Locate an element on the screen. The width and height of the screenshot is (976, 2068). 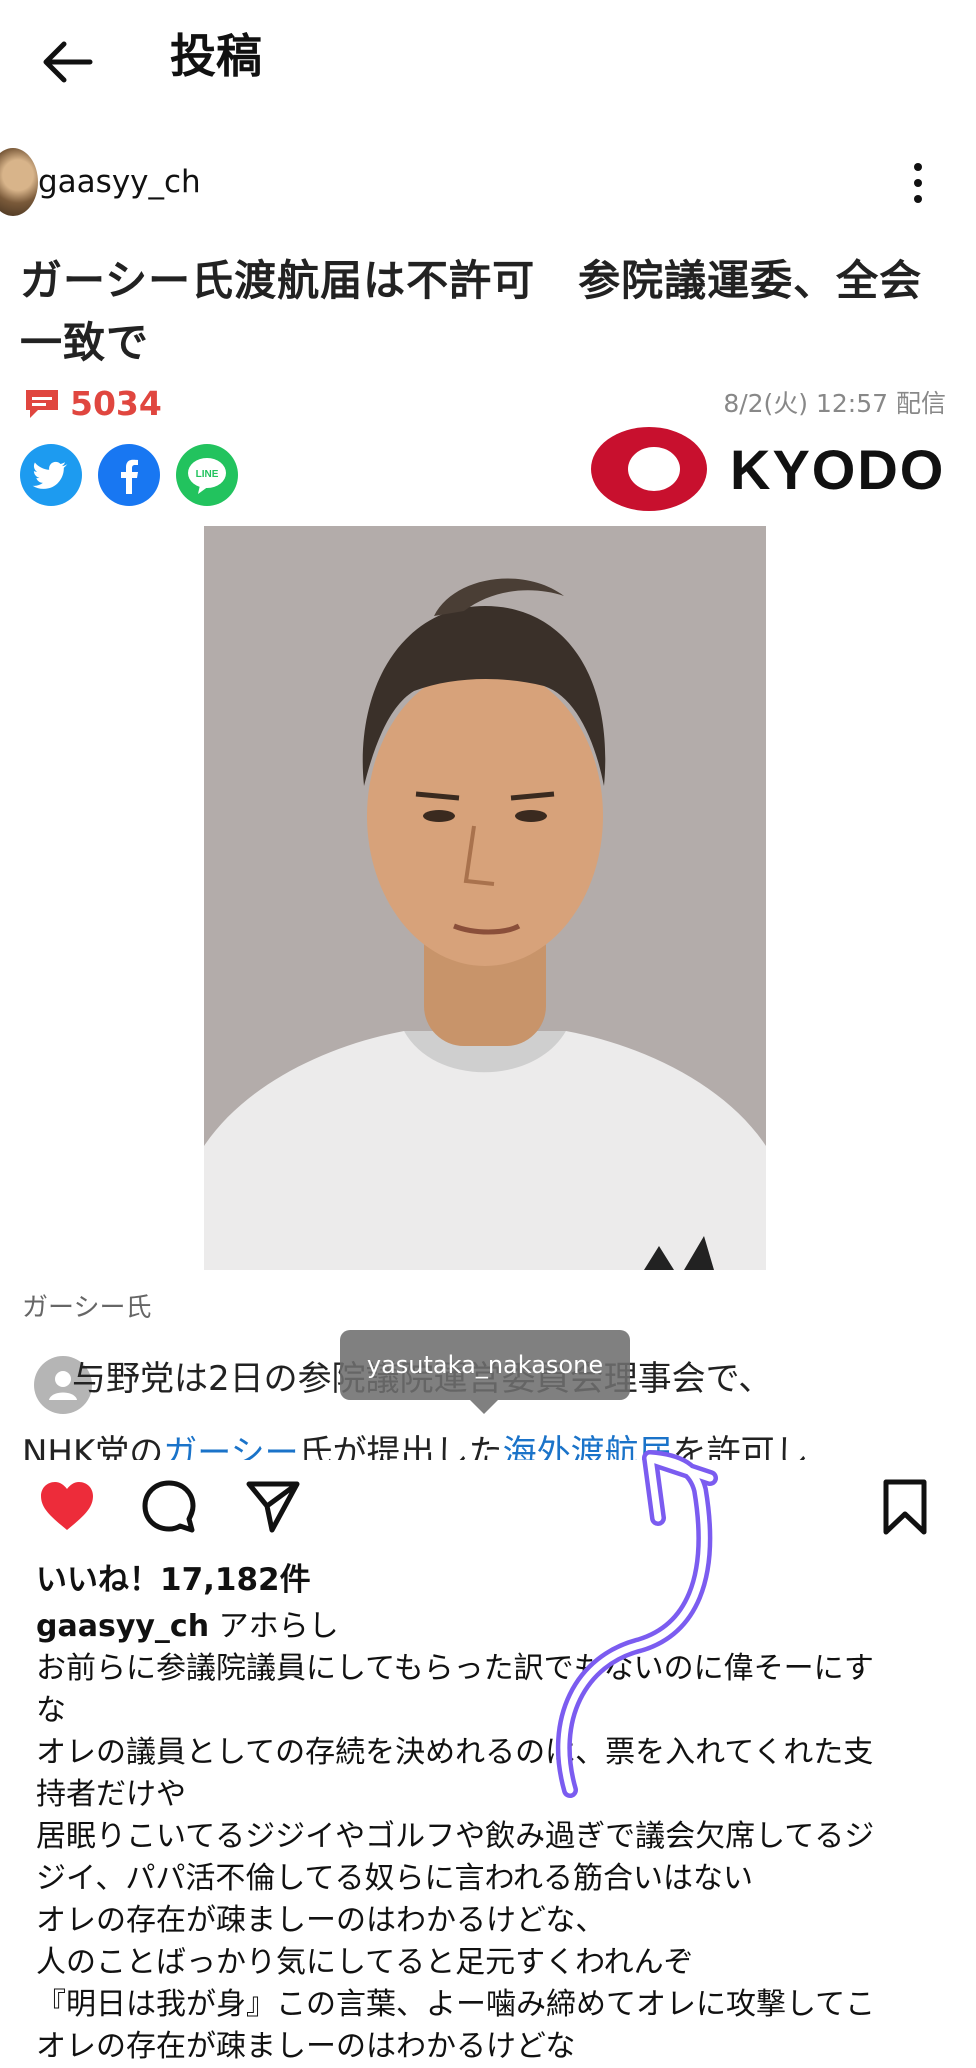
caption-line: オレの存在が疎ましーのはわかるけどな、 is located at coordinates (321, 1920).